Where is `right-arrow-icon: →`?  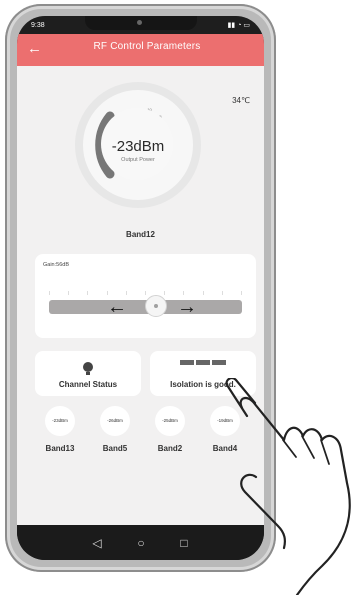
right-arrow-icon: → is located at coordinates (187, 307).